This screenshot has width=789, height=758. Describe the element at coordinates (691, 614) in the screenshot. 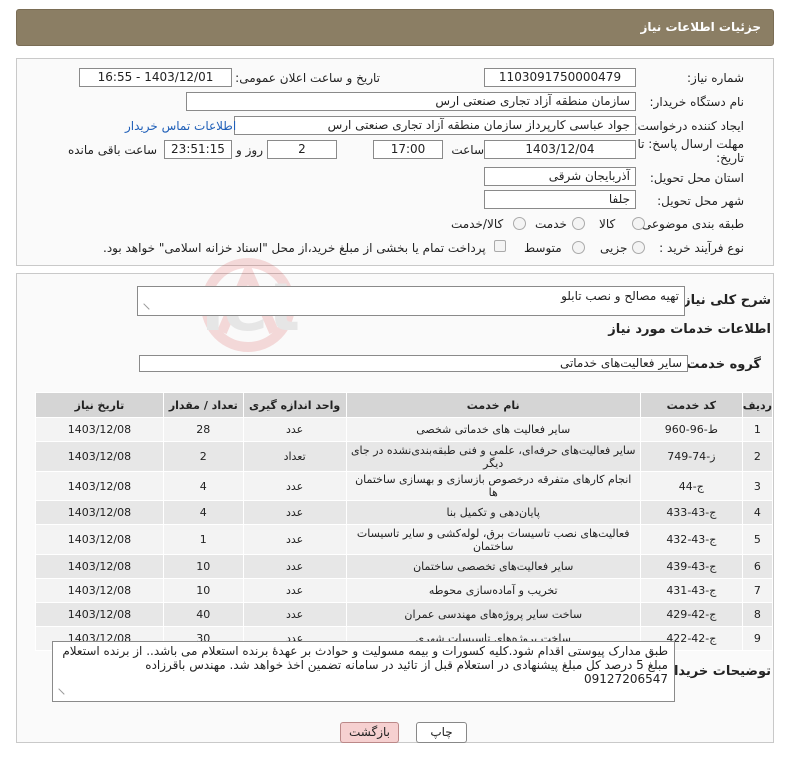

I see `cell-code: ج-42-429` at that location.